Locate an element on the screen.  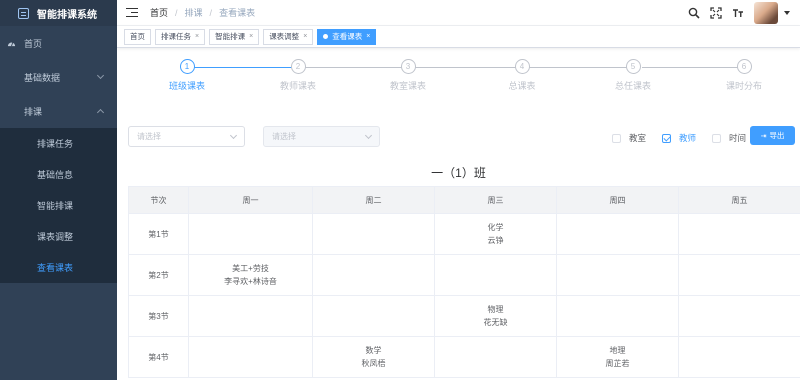
search-icon is located at coordinates (694, 13).